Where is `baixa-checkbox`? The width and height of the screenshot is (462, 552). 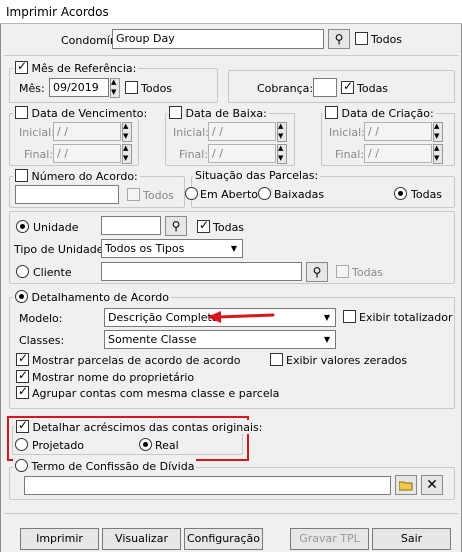
baixa-checkbox is located at coordinates (175, 112).